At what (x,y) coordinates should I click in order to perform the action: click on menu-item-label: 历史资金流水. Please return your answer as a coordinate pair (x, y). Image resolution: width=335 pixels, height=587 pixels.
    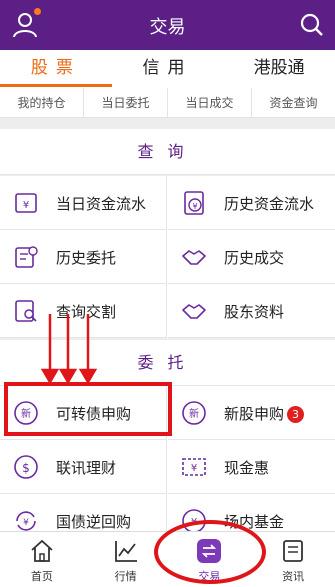
    Looking at the image, I should click on (269, 204).